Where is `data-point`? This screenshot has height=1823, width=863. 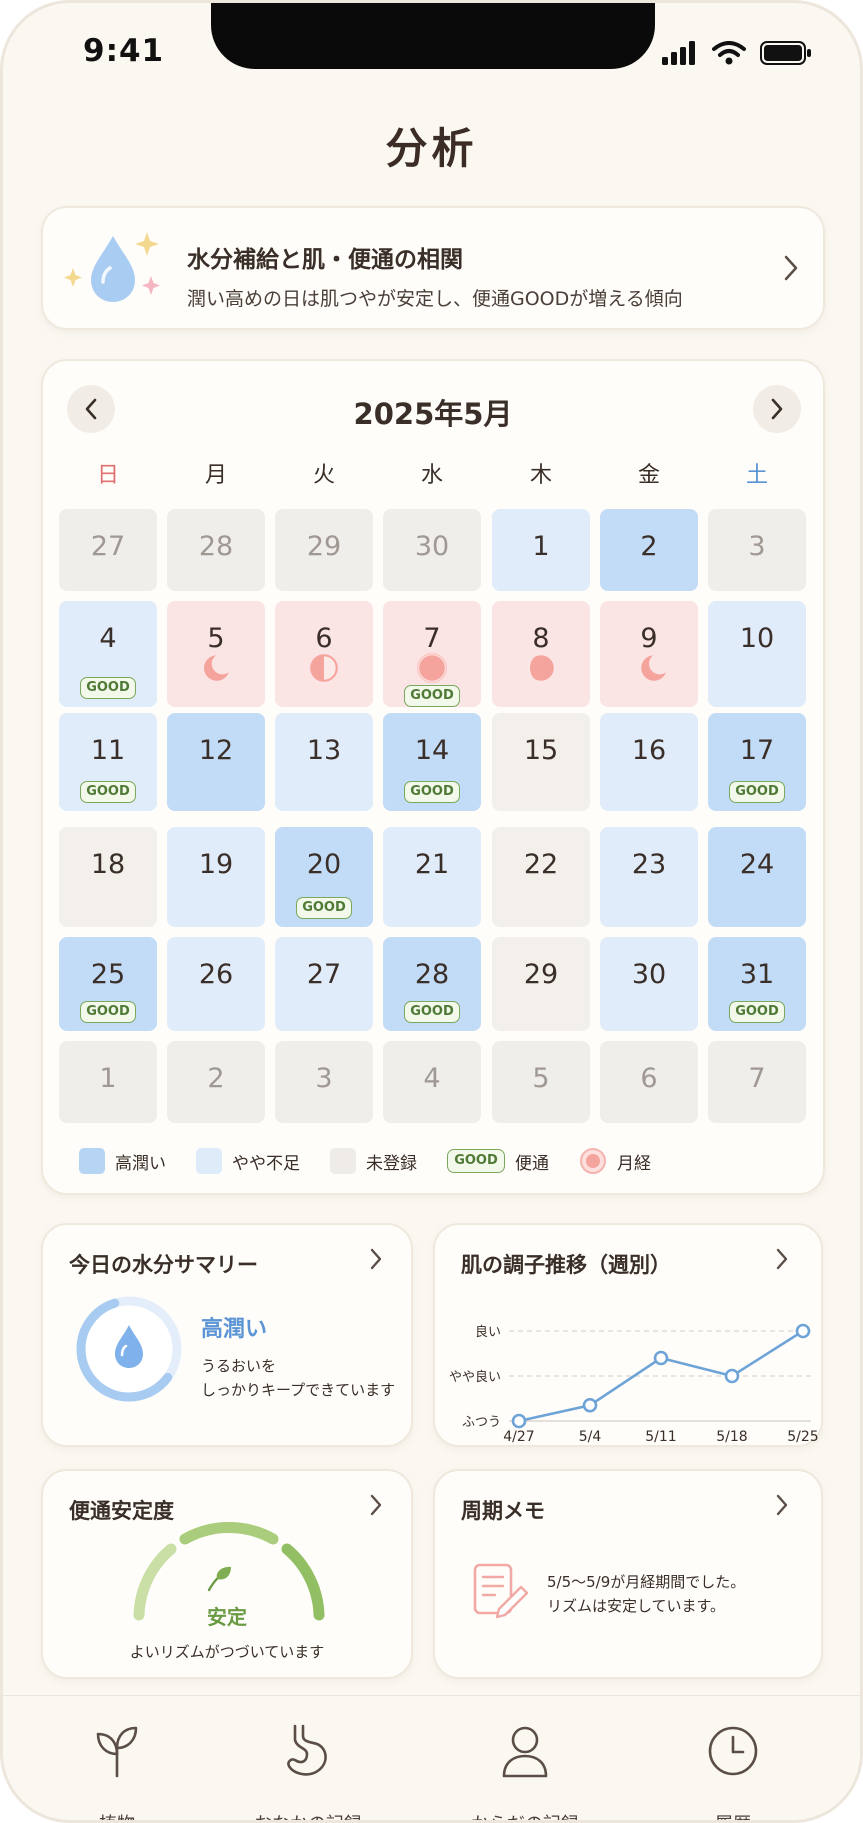 data-point is located at coordinates (661, 1358).